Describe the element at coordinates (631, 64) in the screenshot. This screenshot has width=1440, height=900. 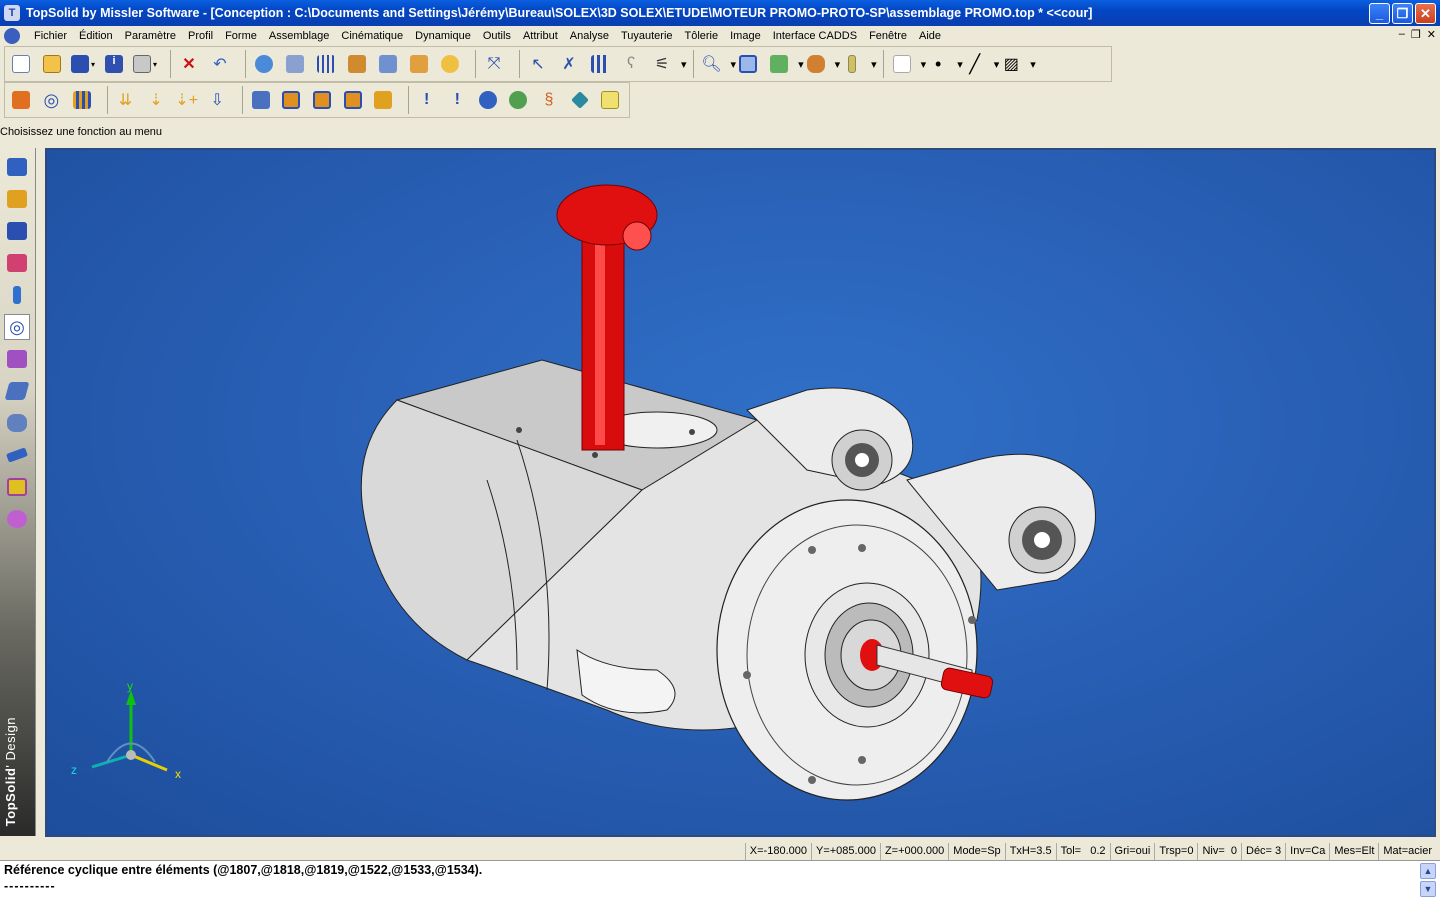
I see `hook-icon: ʕ` at that location.